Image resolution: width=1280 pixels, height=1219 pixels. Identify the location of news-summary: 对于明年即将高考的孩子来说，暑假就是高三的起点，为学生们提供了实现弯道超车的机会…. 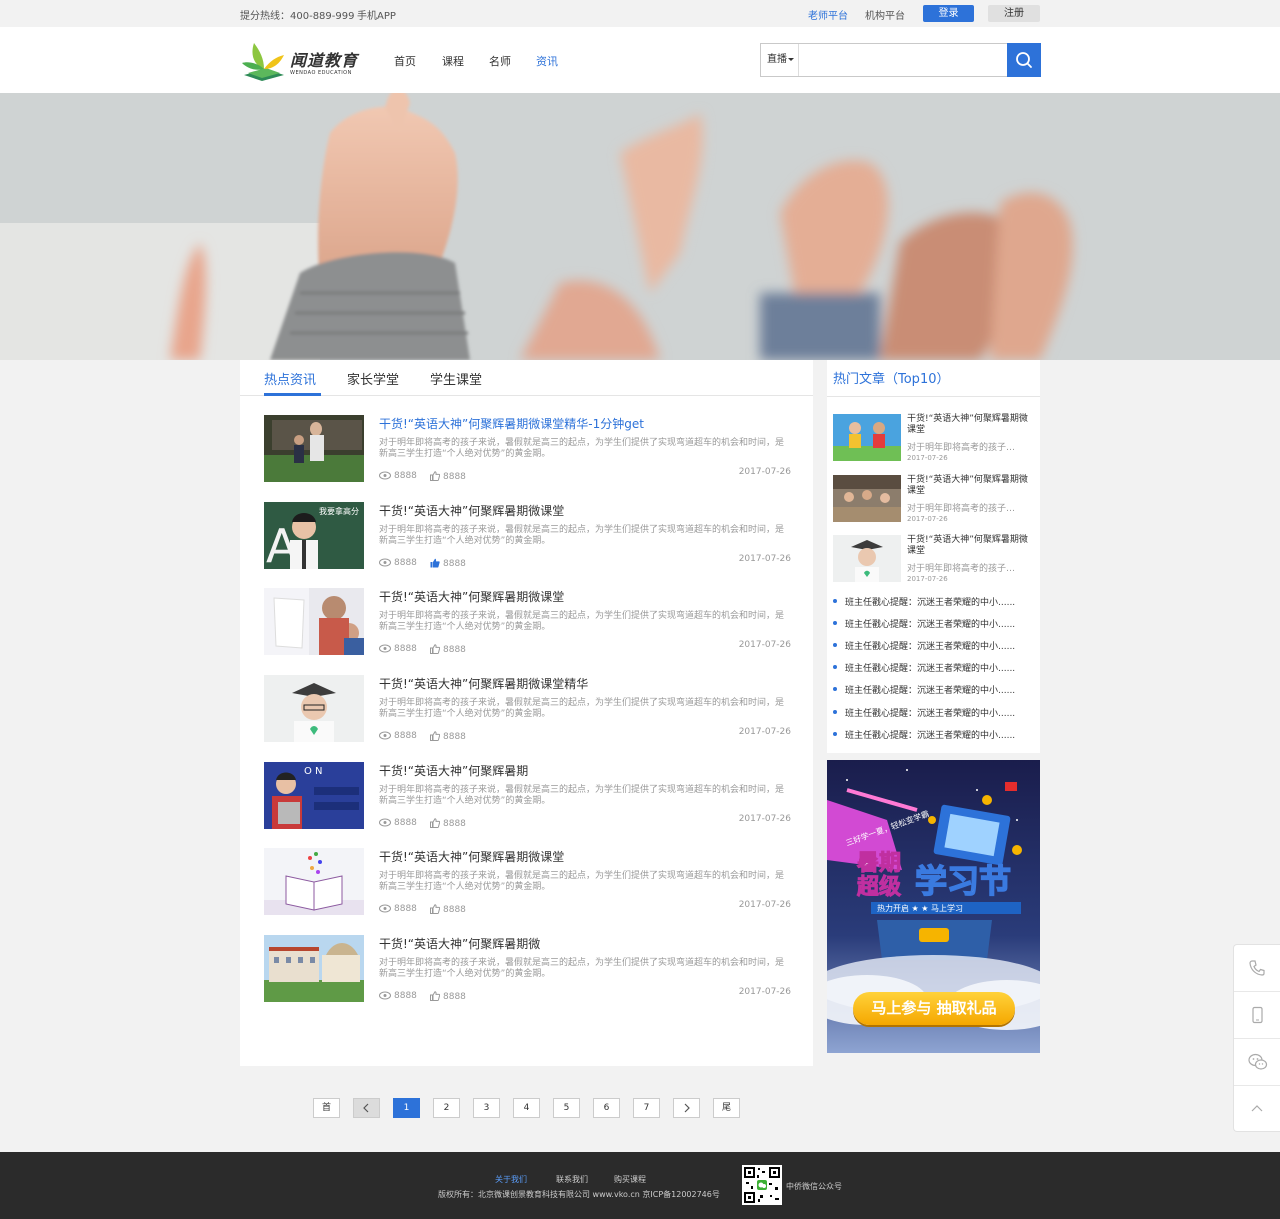
(582, 621).